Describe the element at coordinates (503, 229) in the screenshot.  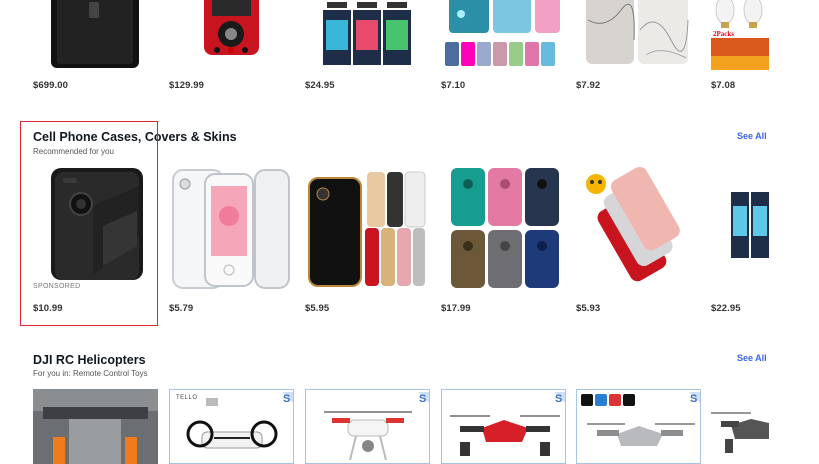
I see `otterbox-cases-image` at that location.